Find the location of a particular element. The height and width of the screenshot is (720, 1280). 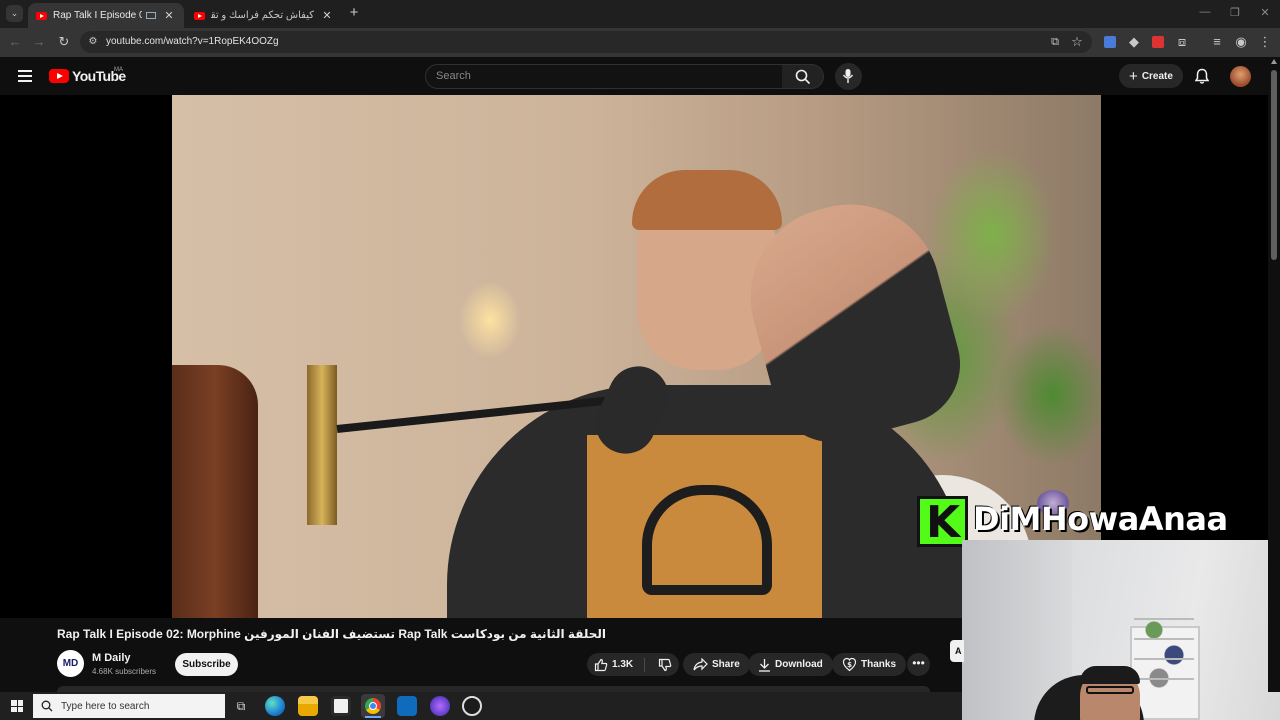

hamburger-menu-icon is located at coordinates (25, 76).